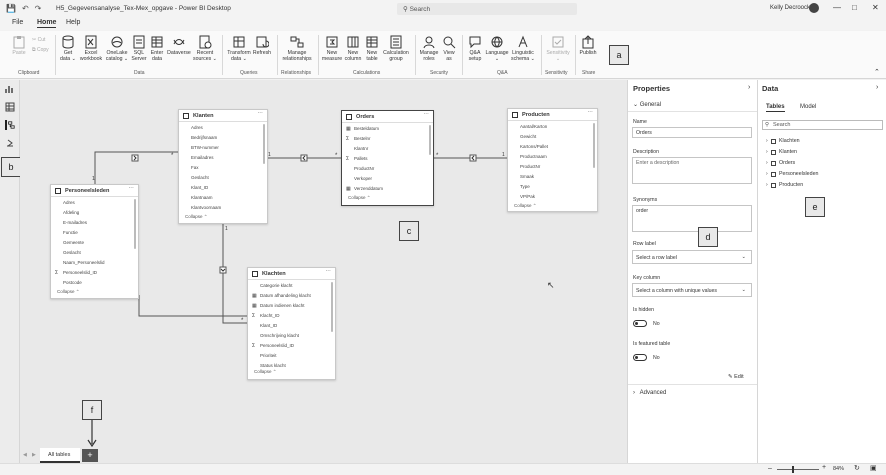 The width and height of the screenshot is (886, 475). Describe the element at coordinates (90, 455) in the screenshot. I see `add-layout-button: +` at that location.